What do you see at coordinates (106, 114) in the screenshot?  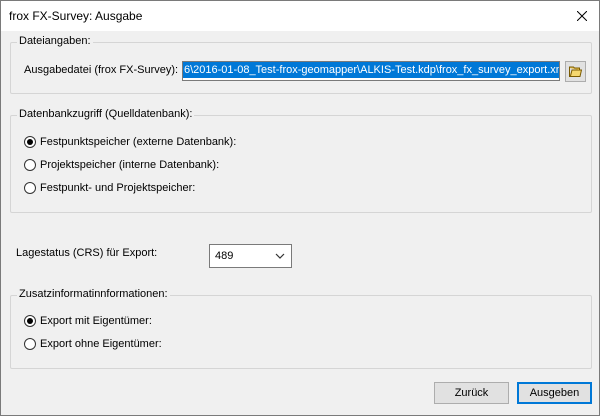 I see `db-group-legend: Datenbankzugriff (Quelldatenbank):` at bounding box center [106, 114].